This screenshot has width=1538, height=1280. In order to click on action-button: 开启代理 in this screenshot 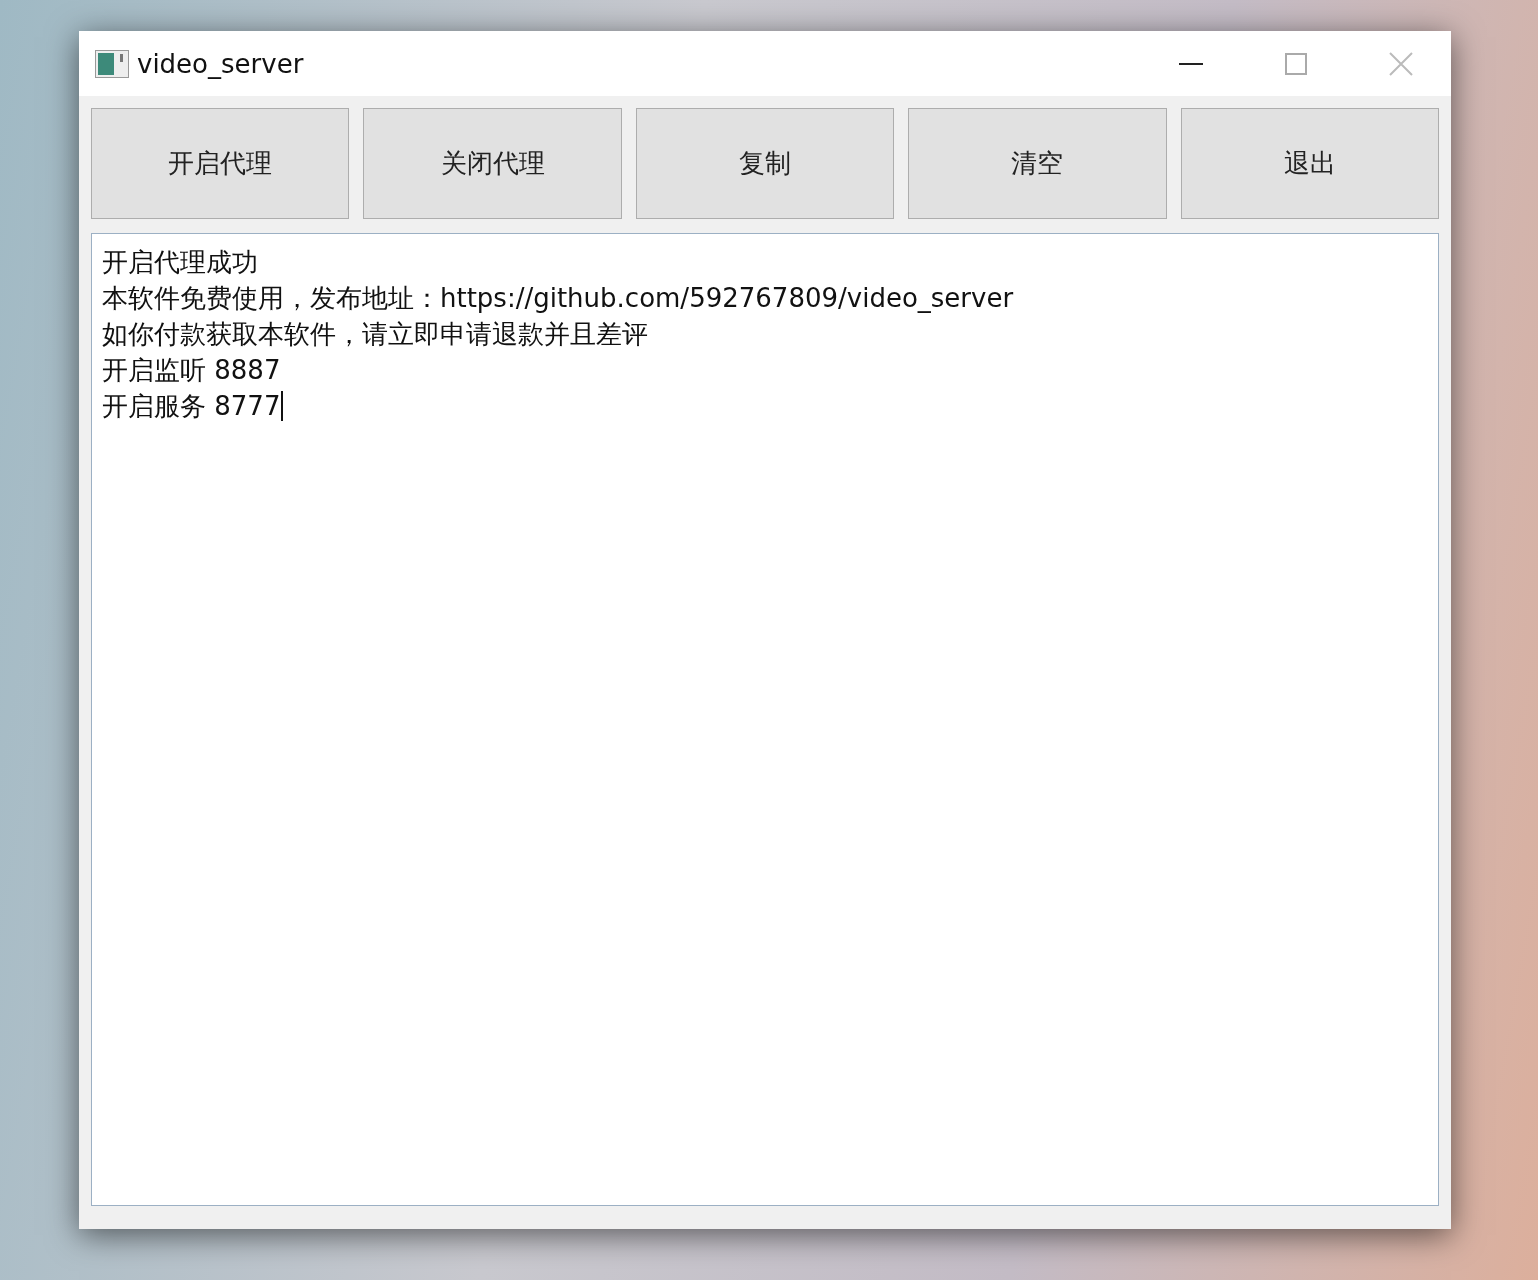, I will do `click(220, 163)`.